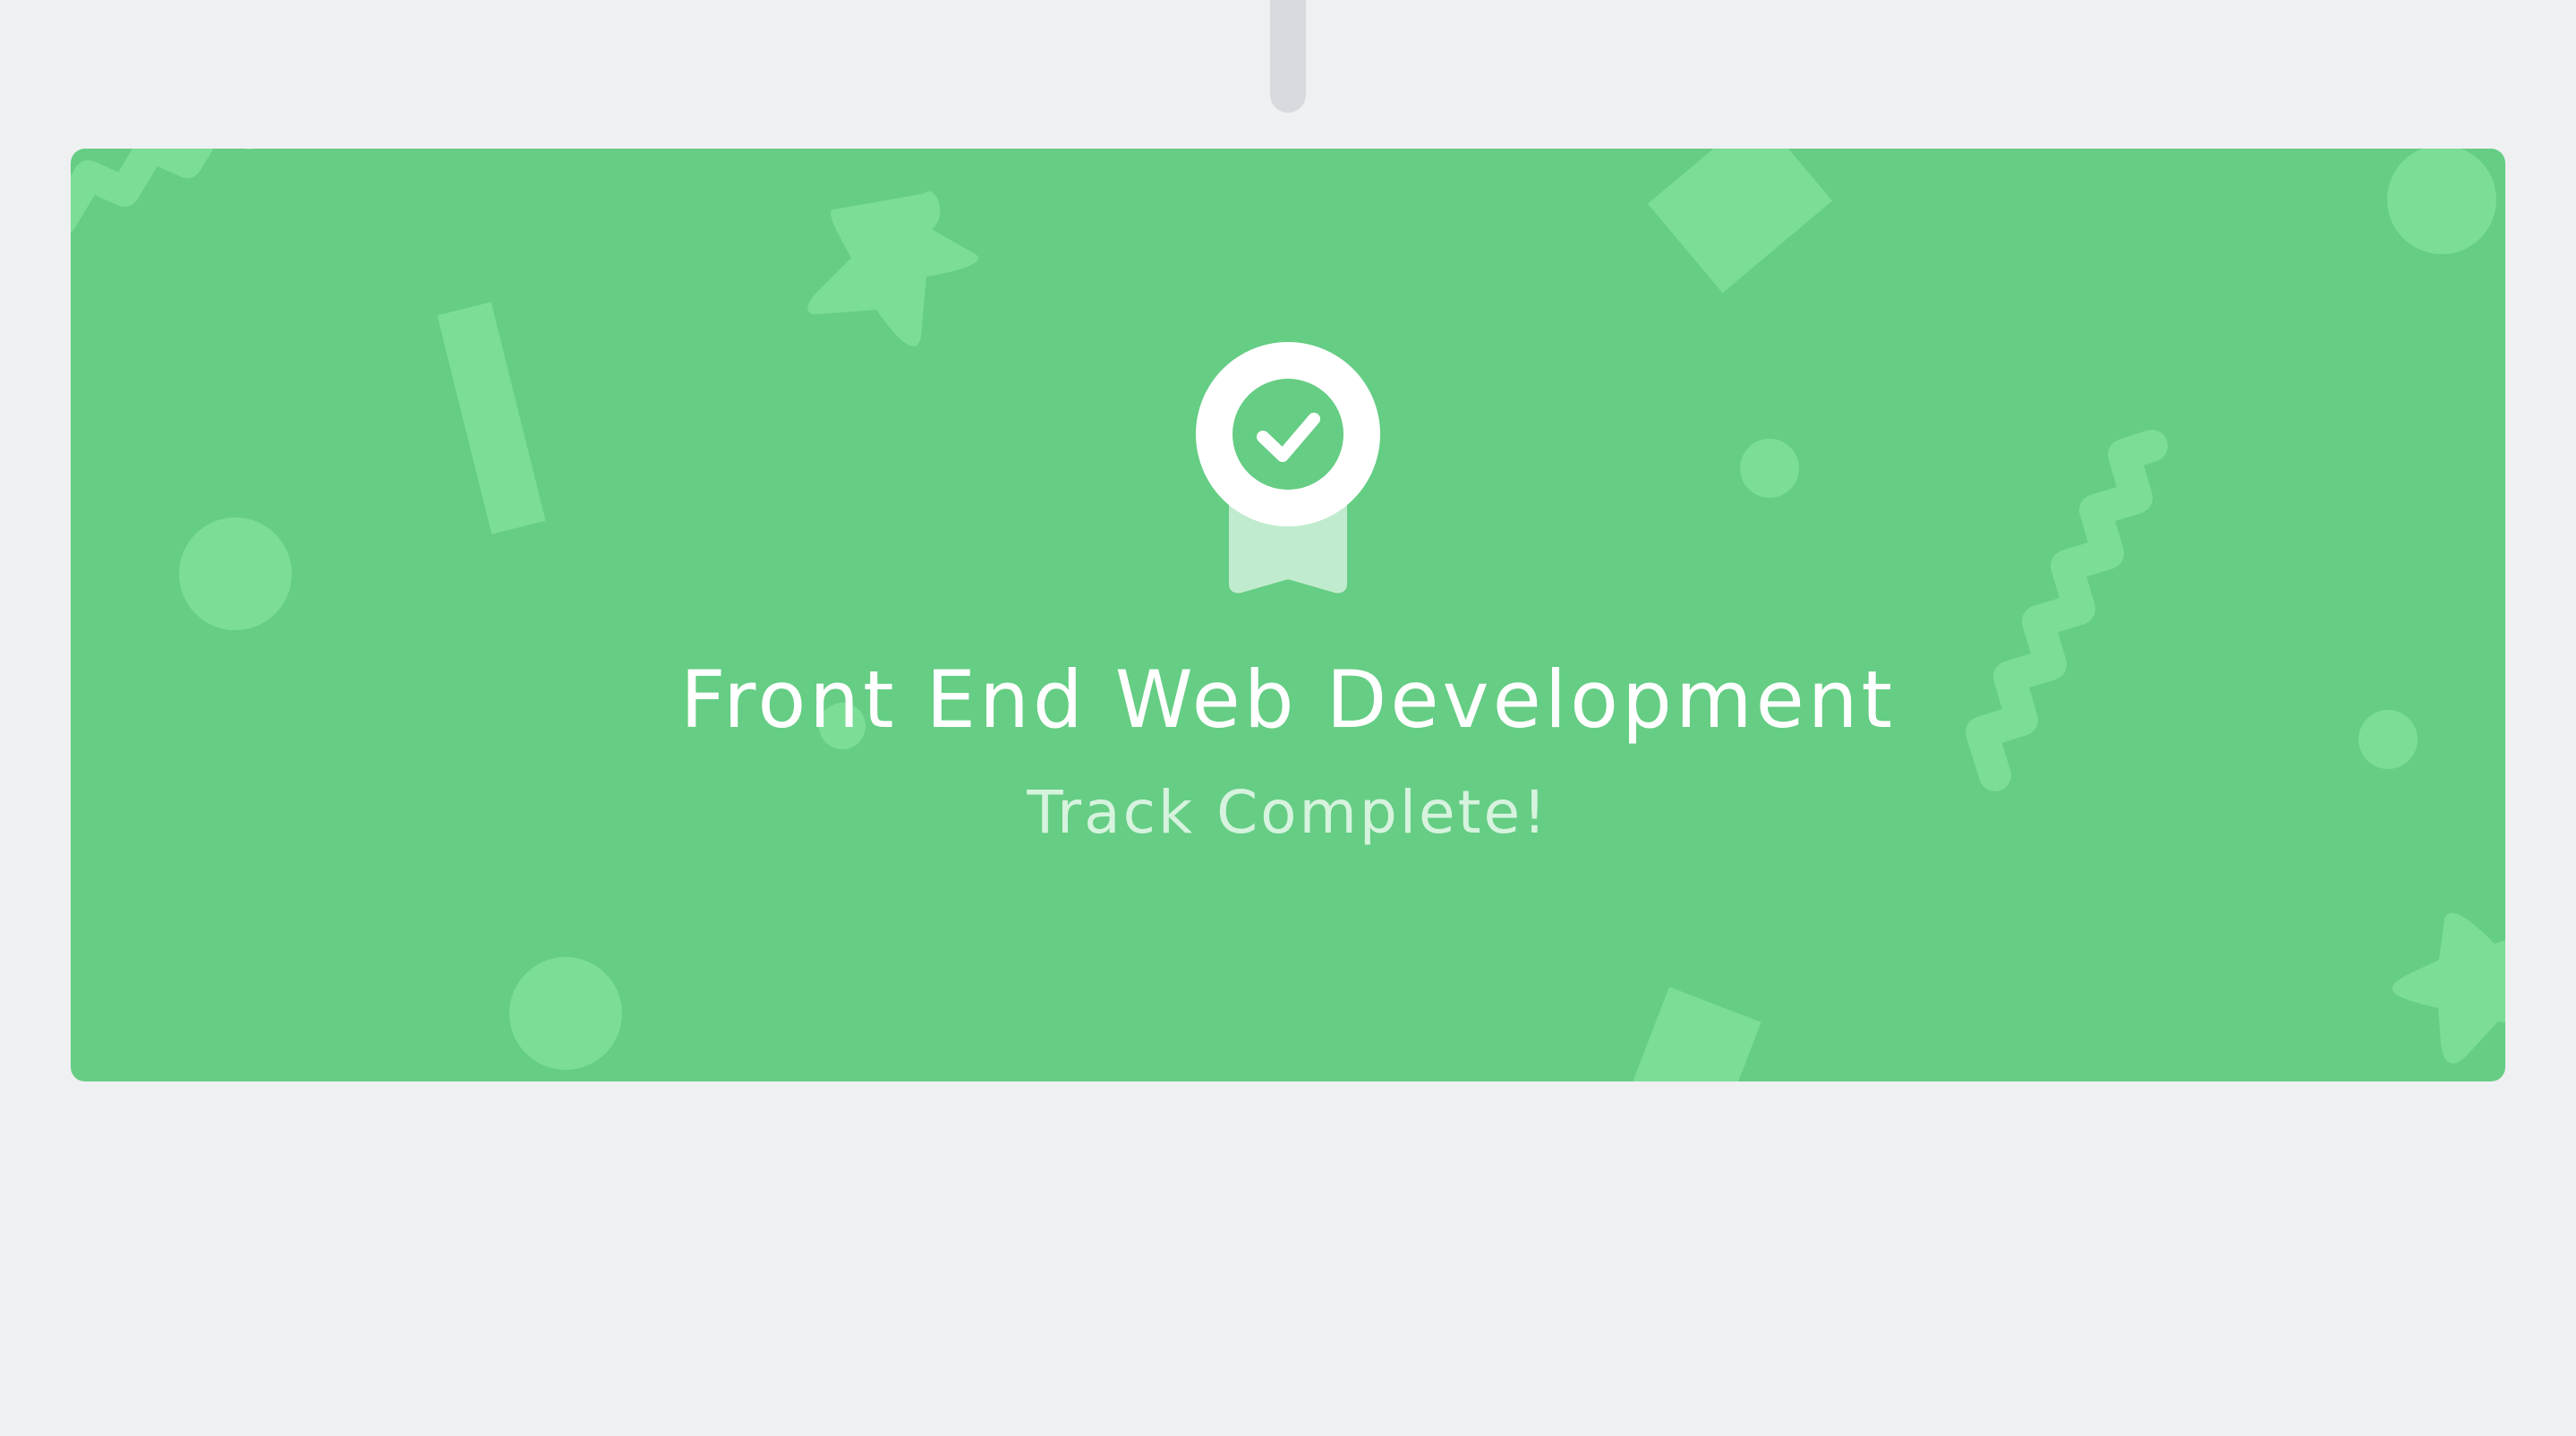 The height and width of the screenshot is (1436, 2576). What do you see at coordinates (1288, 812) in the screenshot?
I see `track-complete-subtitle: Track Complete!` at bounding box center [1288, 812].